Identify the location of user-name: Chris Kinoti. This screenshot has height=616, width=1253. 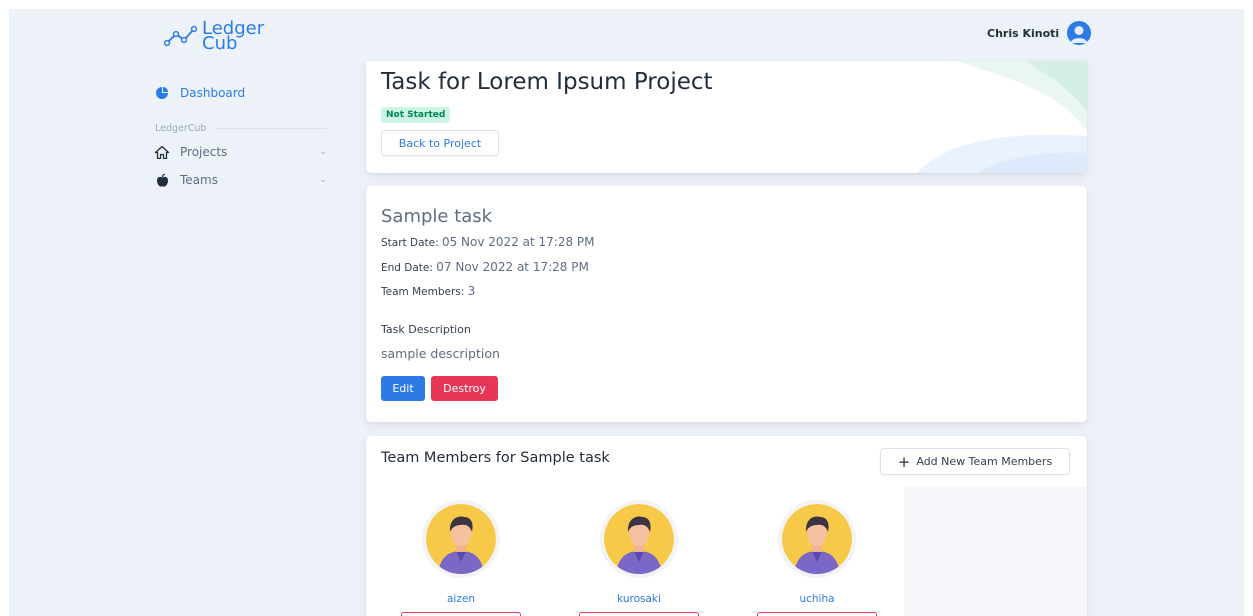
(1023, 33).